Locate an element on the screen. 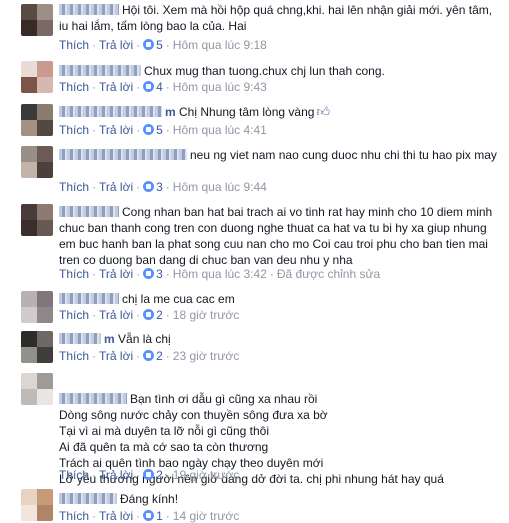  comment-time: 14 giờ trước is located at coordinates (206, 516).